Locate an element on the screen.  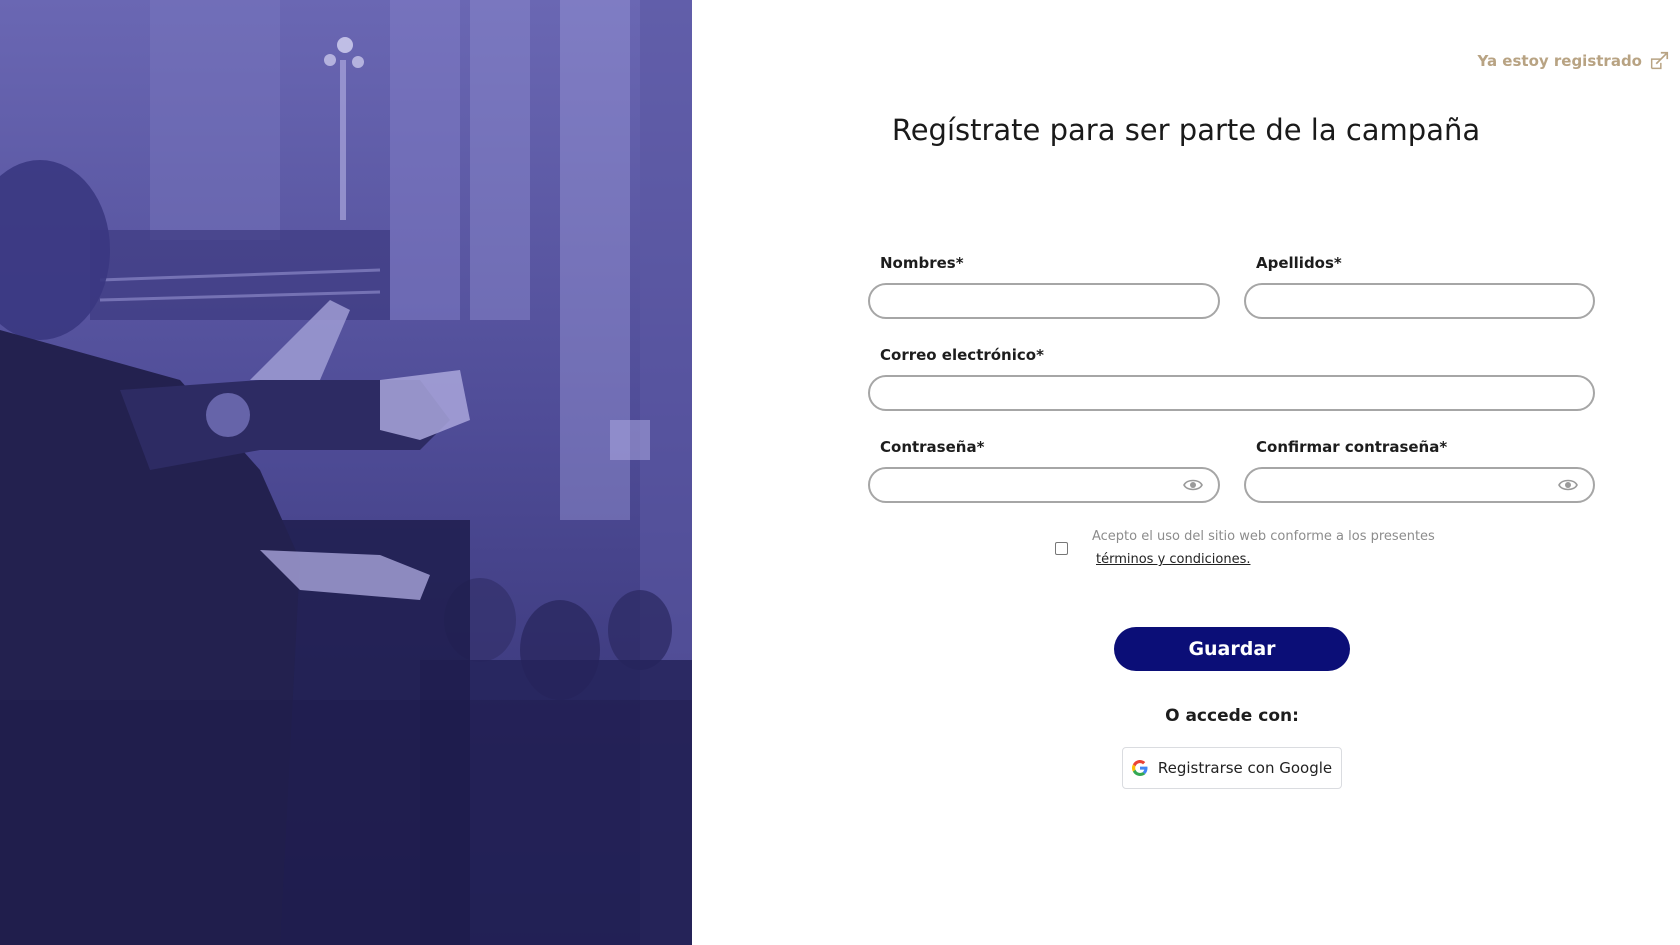
email-label: Correo electrónico* is located at coordinates (962, 355).